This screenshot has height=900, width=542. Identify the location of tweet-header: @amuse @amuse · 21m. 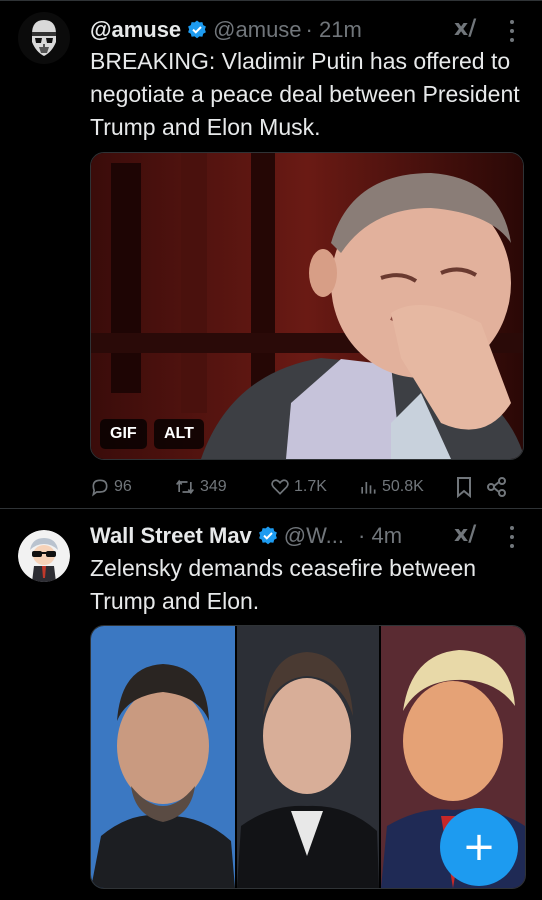
(226, 30).